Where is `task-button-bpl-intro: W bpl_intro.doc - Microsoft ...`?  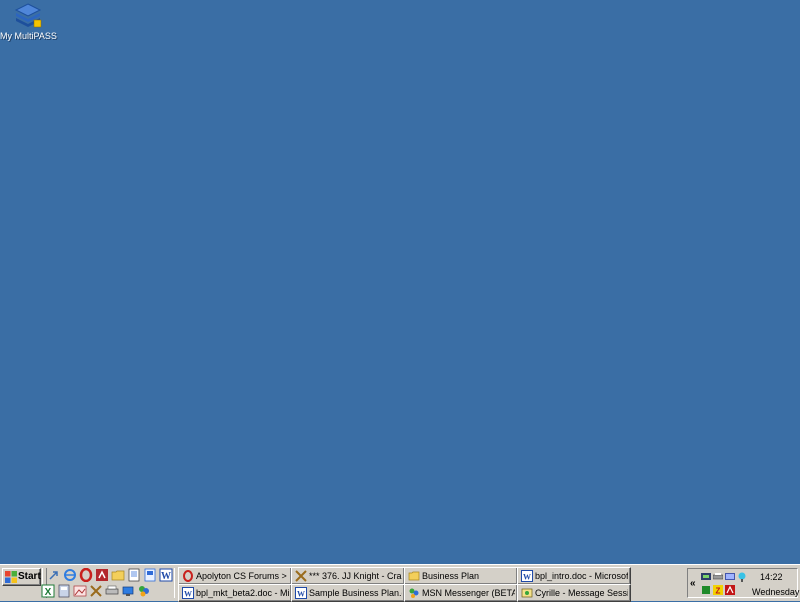 task-button-bpl-intro: W bpl_intro.doc - Microsoft ... is located at coordinates (574, 576).